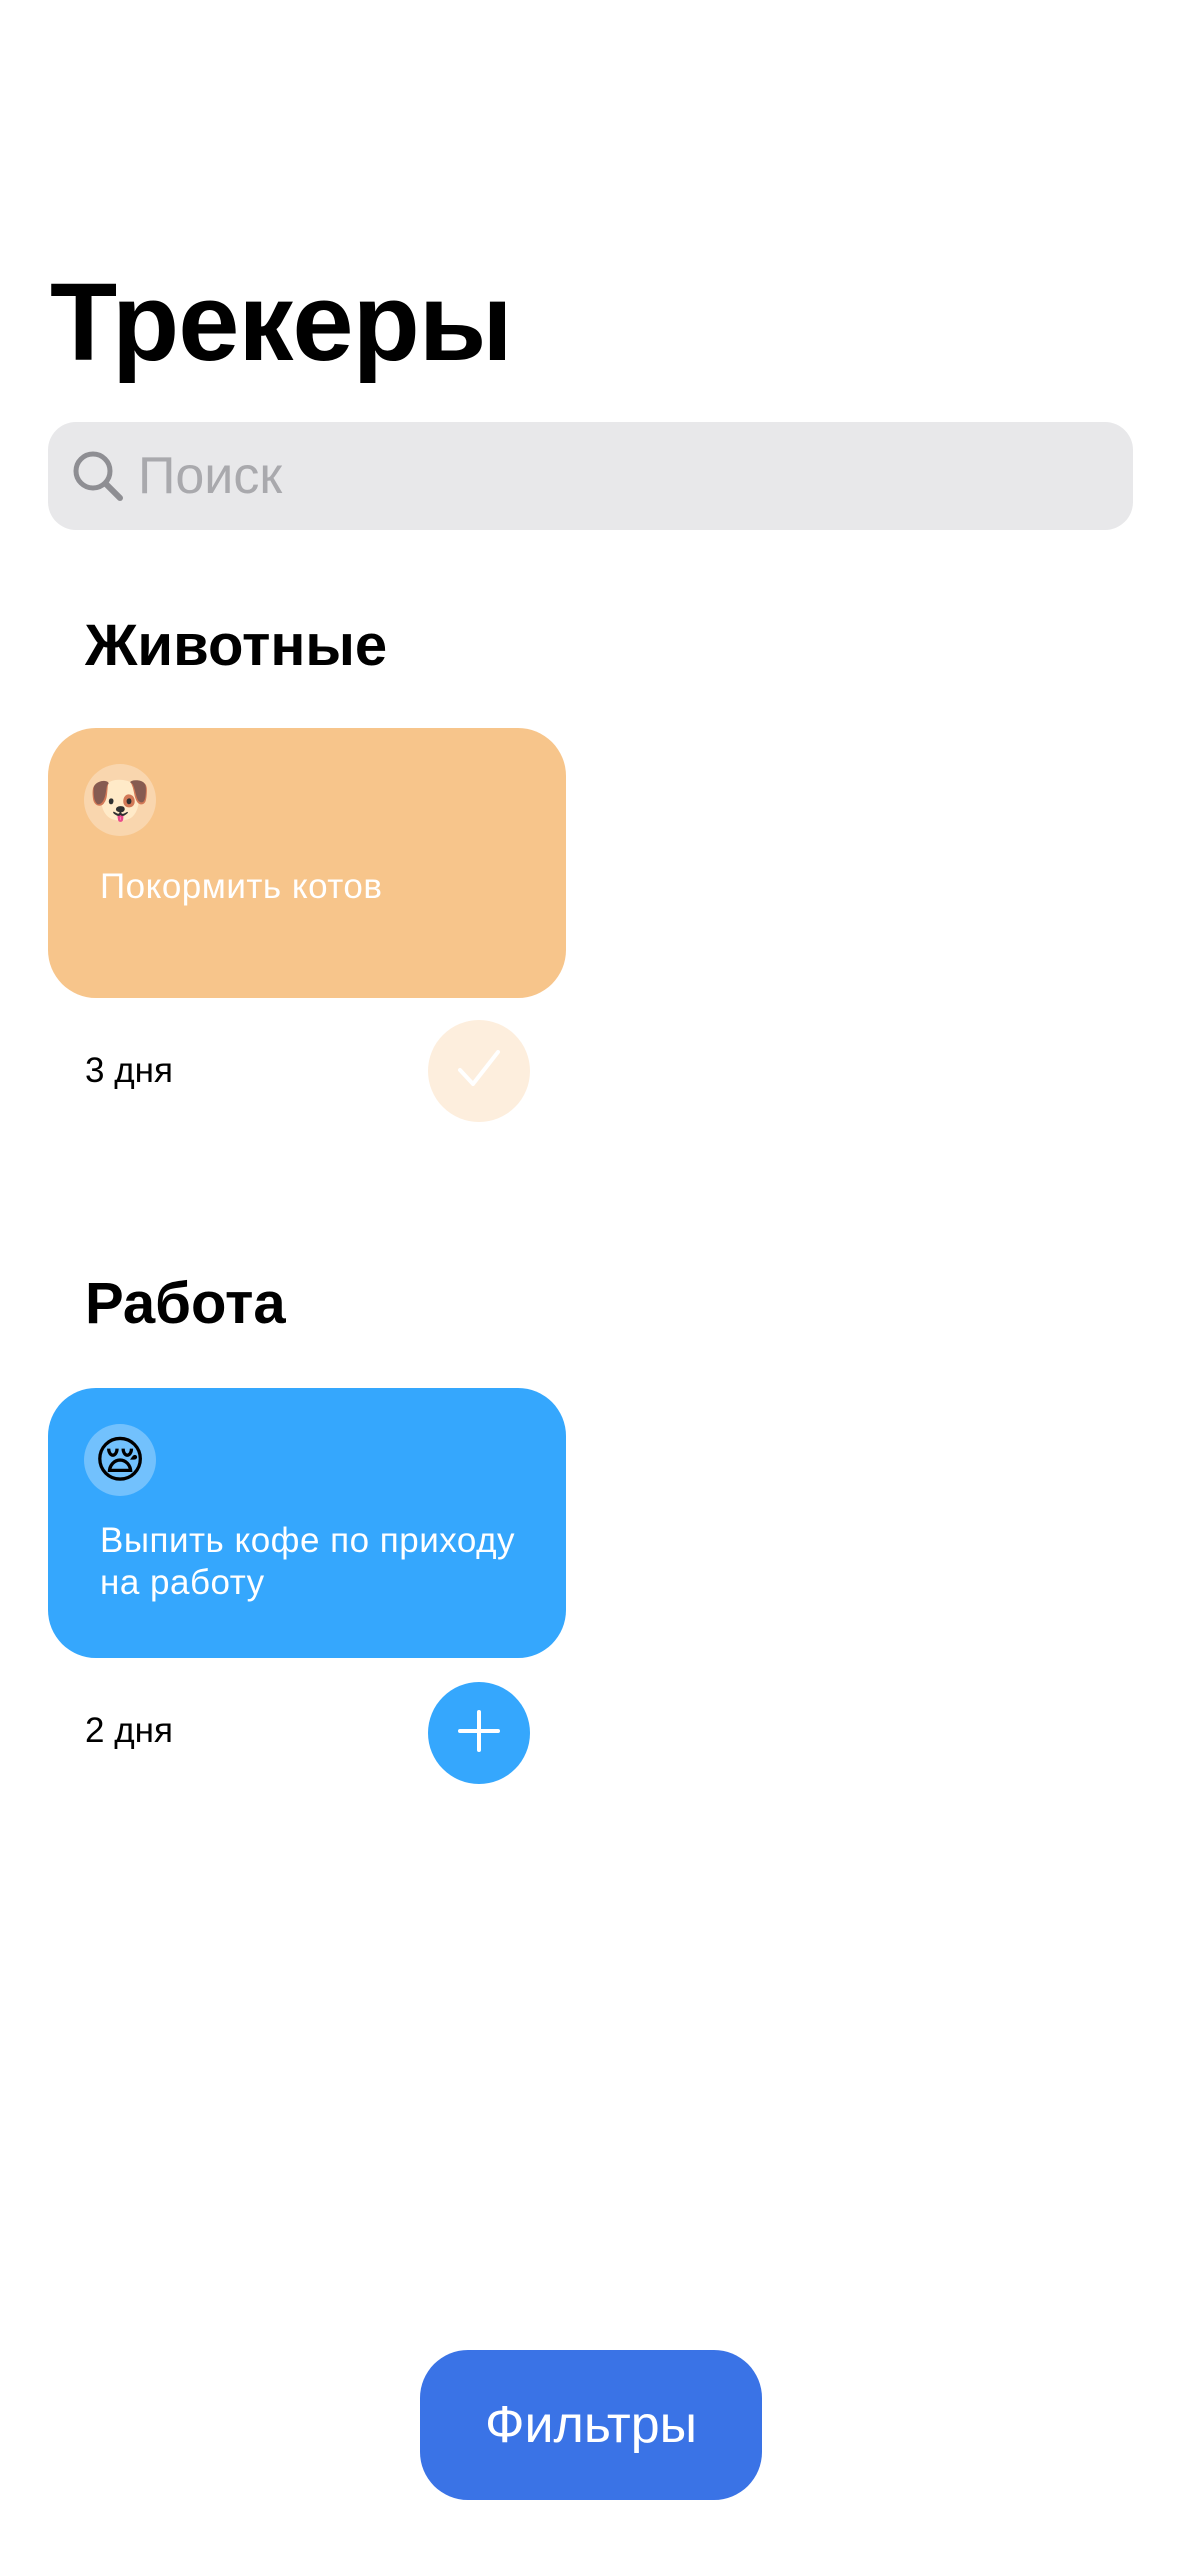 The height and width of the screenshot is (2556, 1179). What do you see at coordinates (120, 1460) in the screenshot?
I see `tracker-emoji: 😪` at bounding box center [120, 1460].